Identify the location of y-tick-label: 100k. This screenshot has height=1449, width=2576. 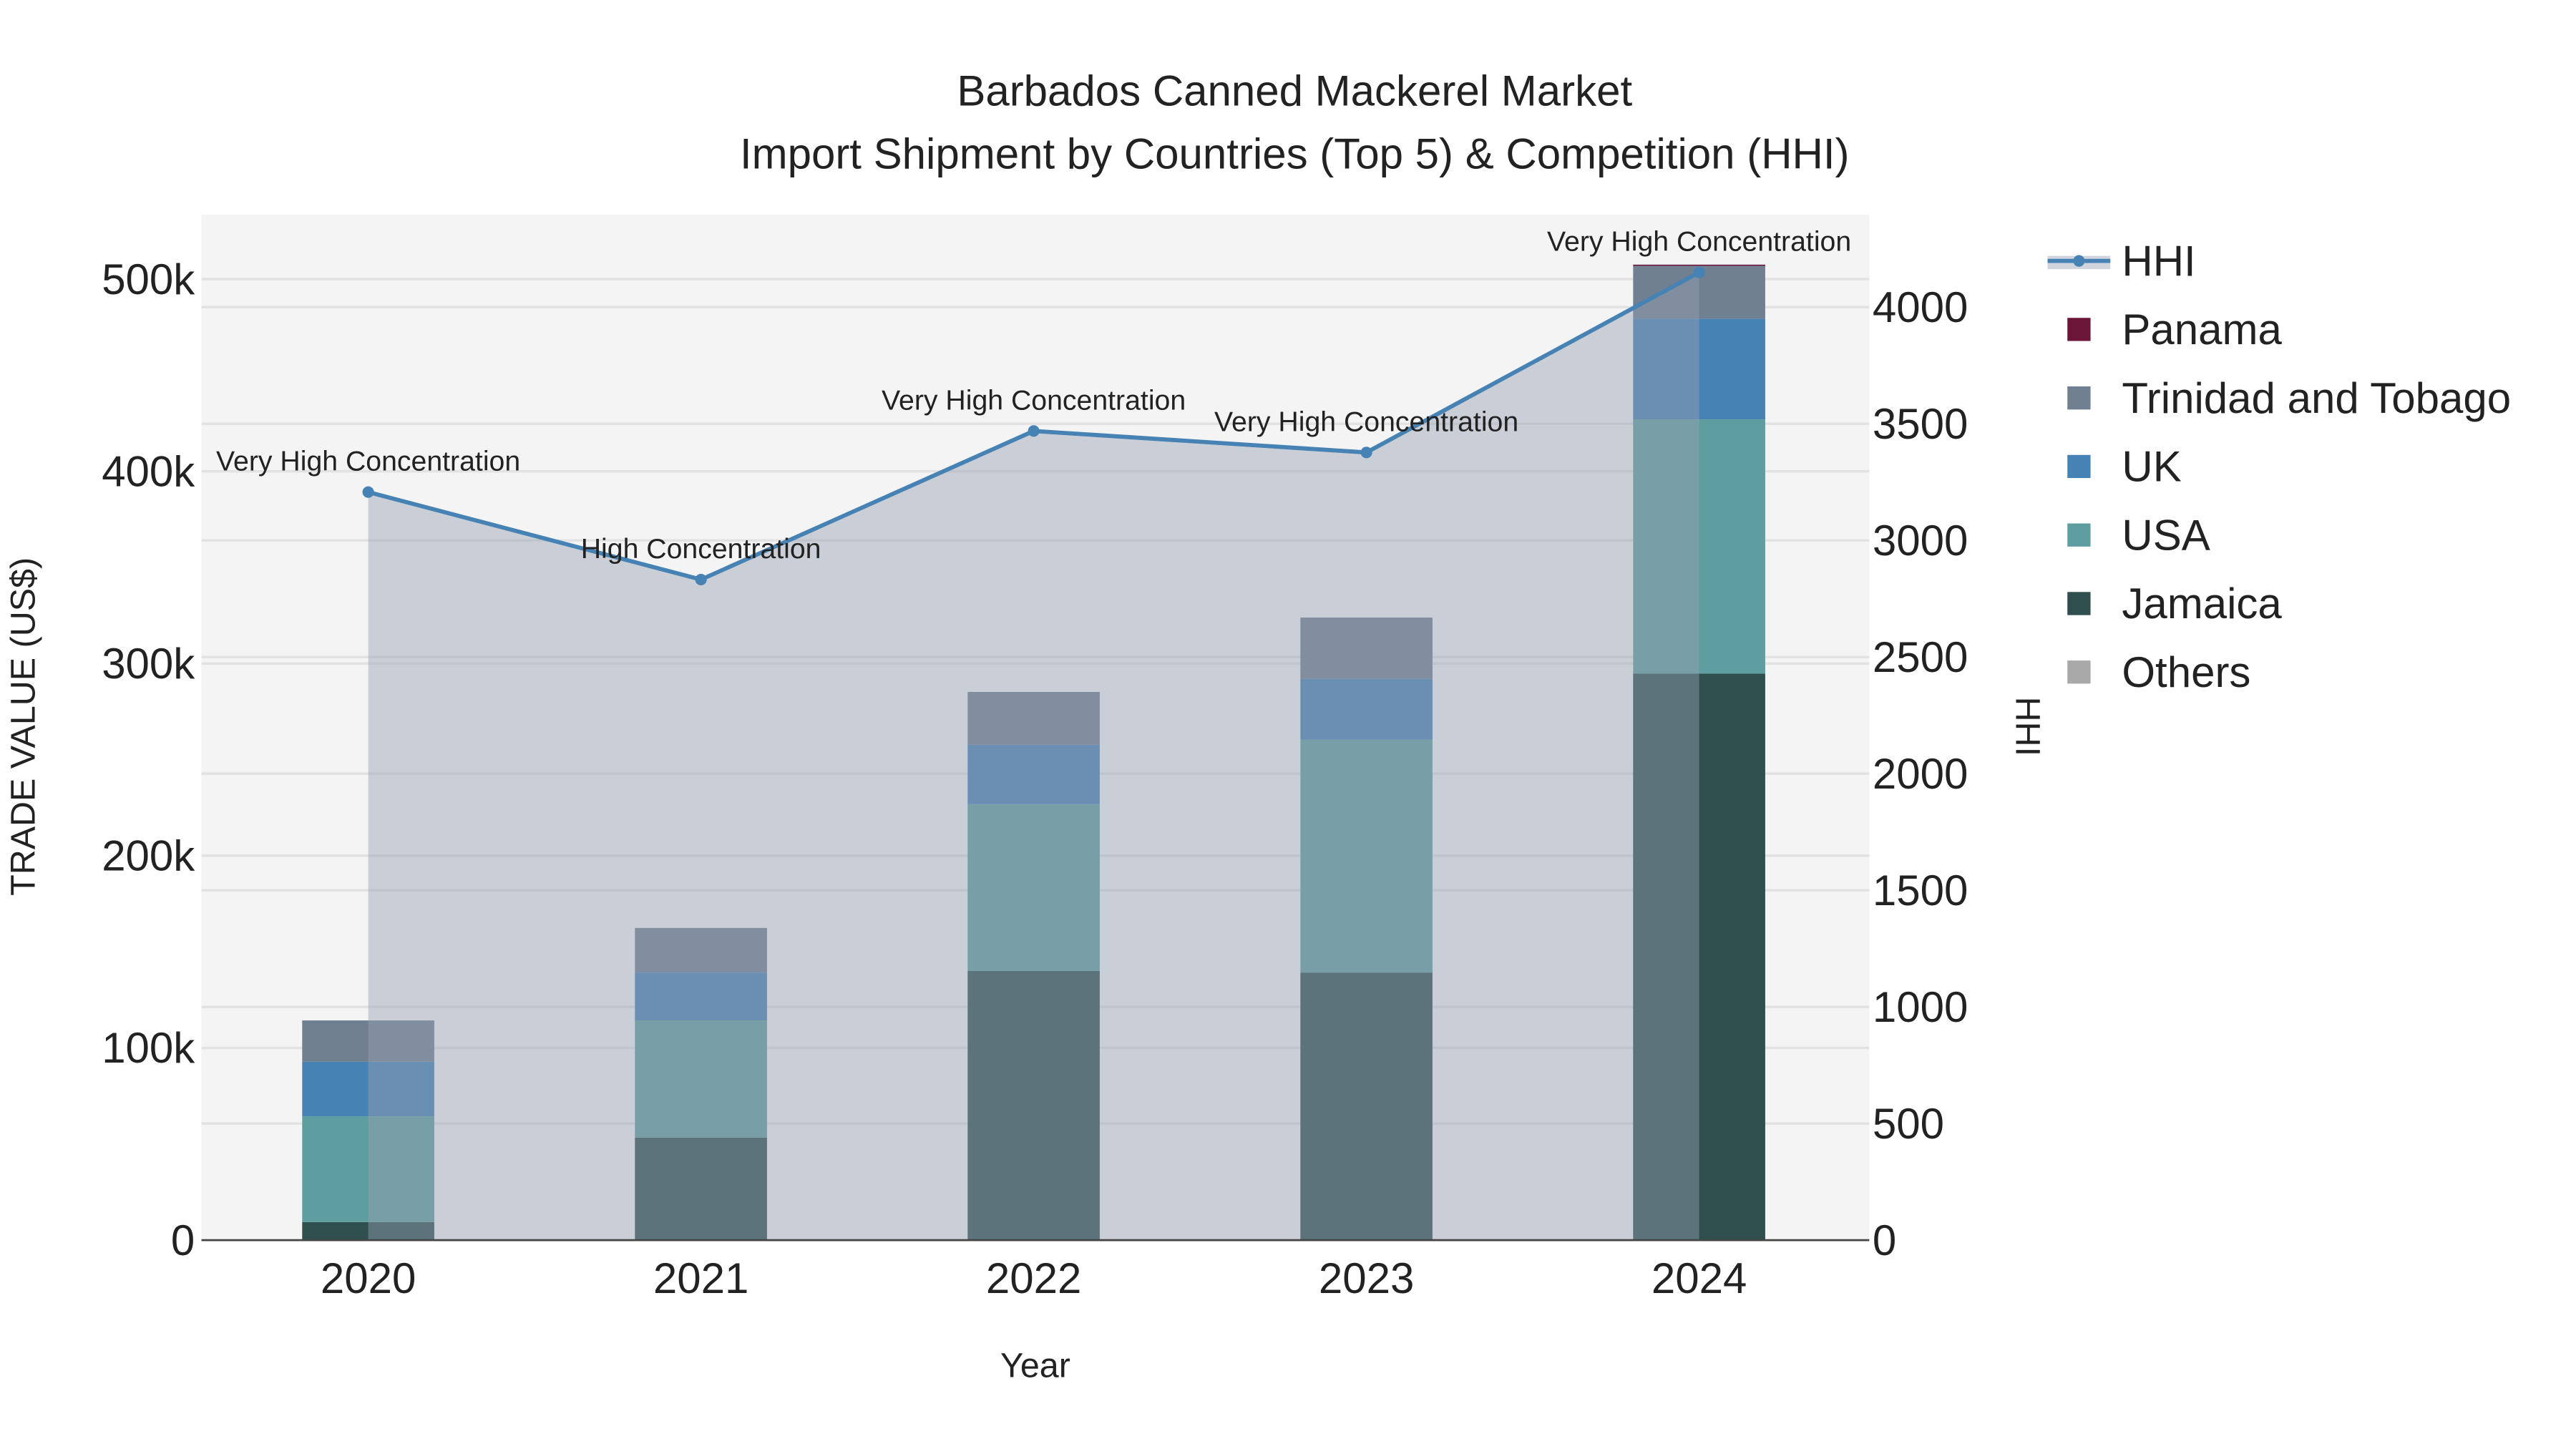
(148, 1048).